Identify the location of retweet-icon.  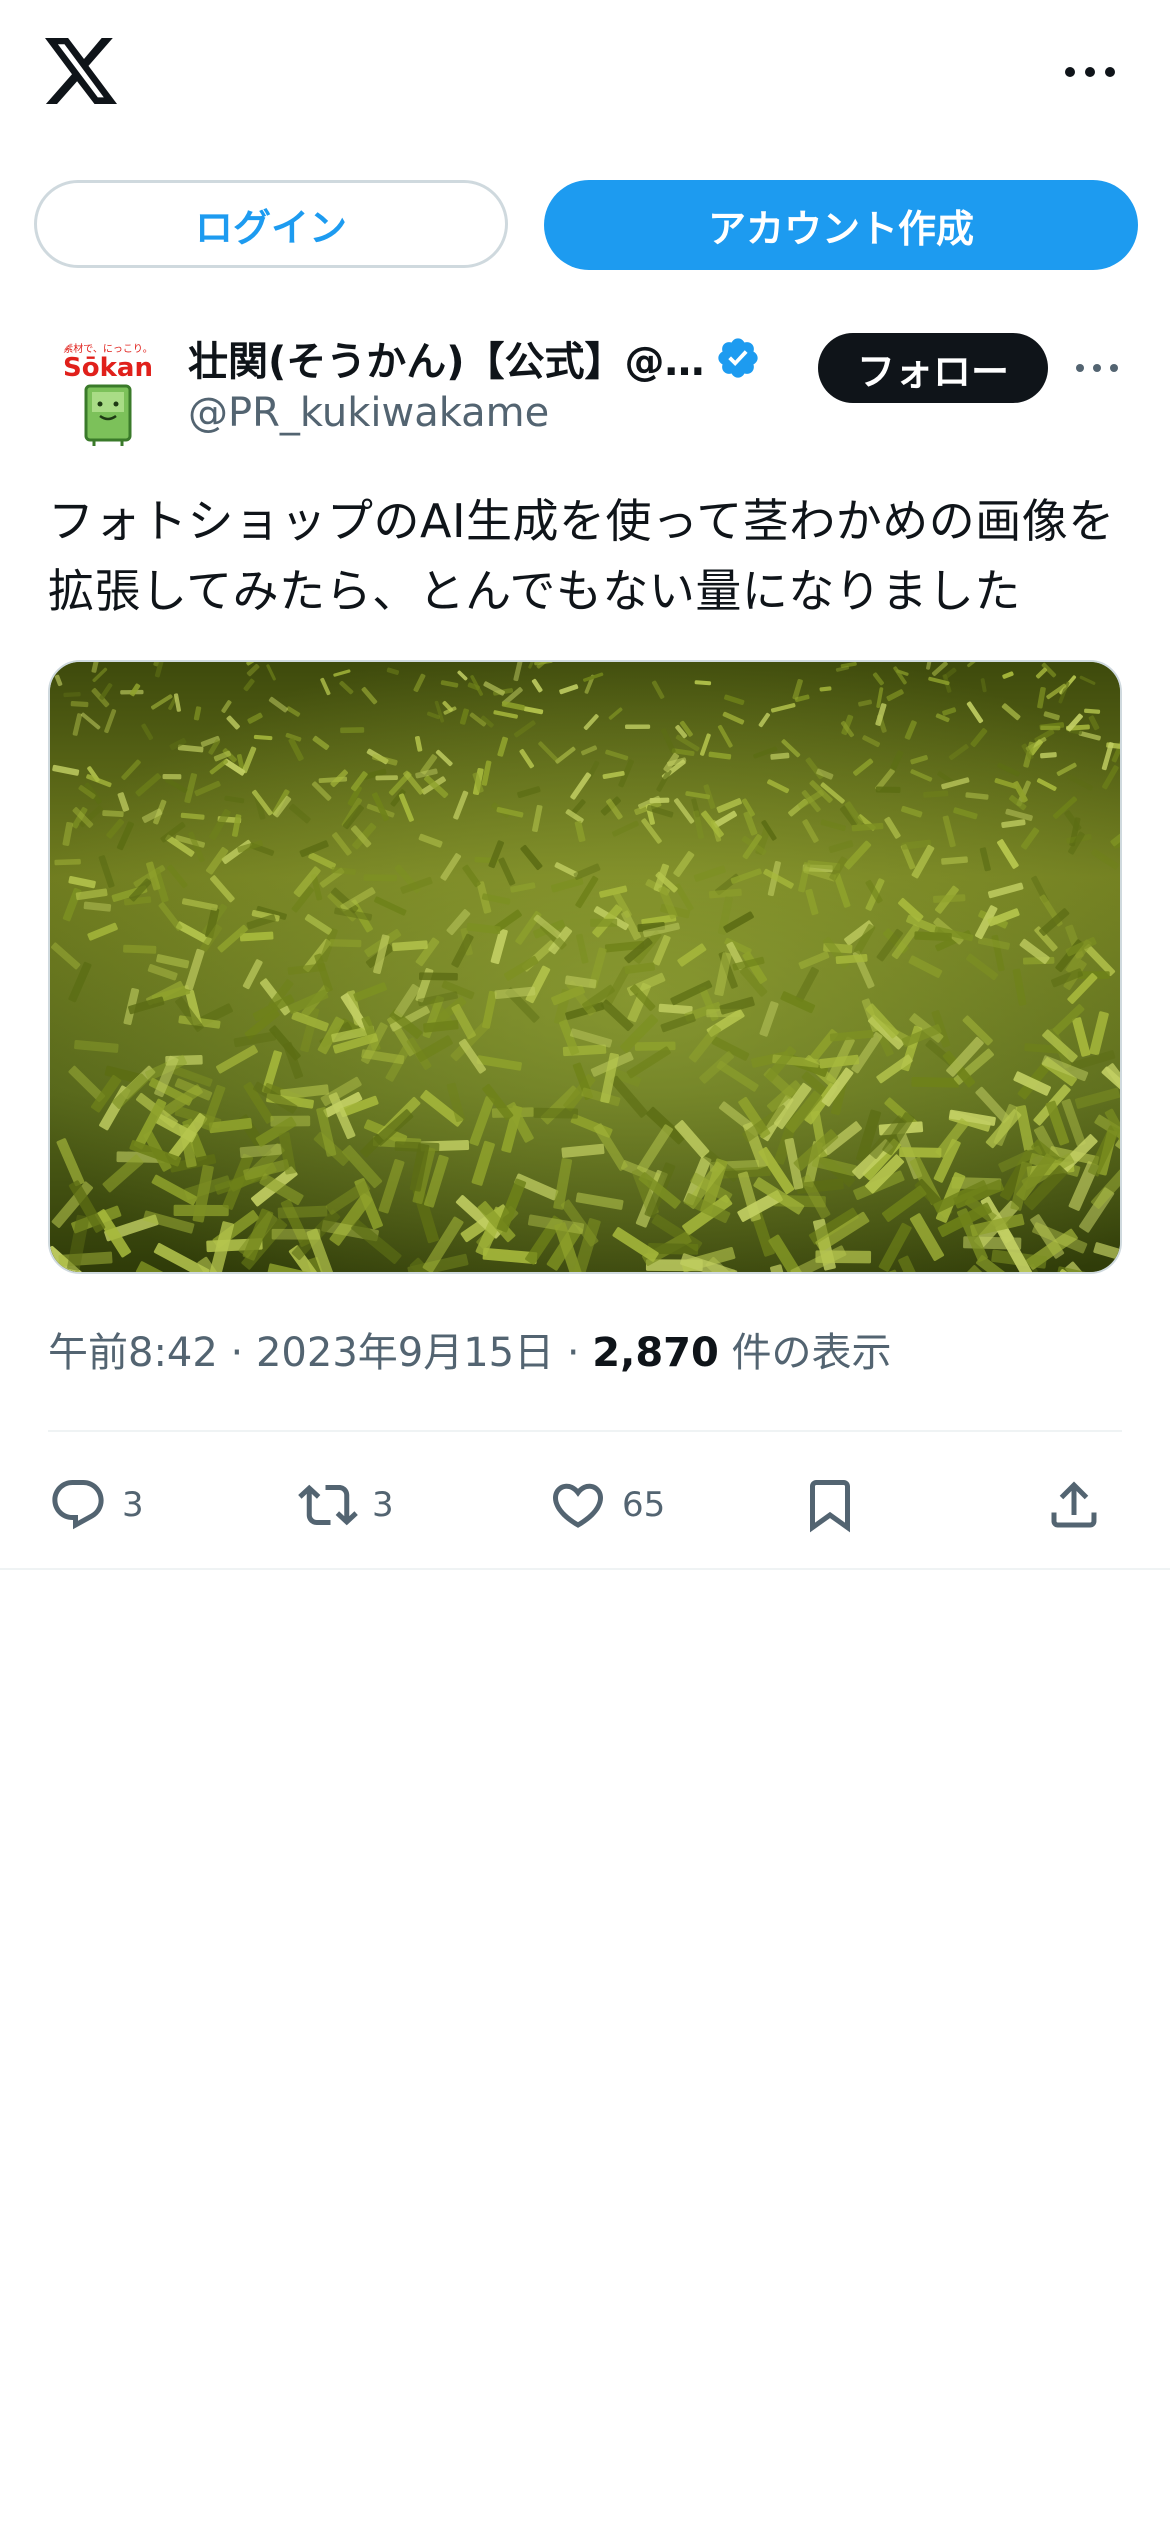
(328, 1505).